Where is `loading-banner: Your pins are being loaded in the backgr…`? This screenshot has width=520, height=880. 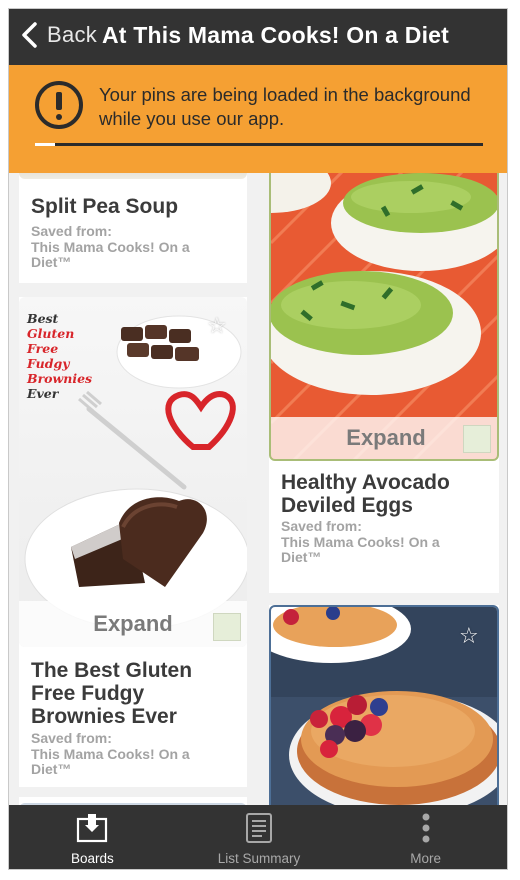
loading-banner: Your pins are being loaded in the backgr… is located at coordinates (258, 119).